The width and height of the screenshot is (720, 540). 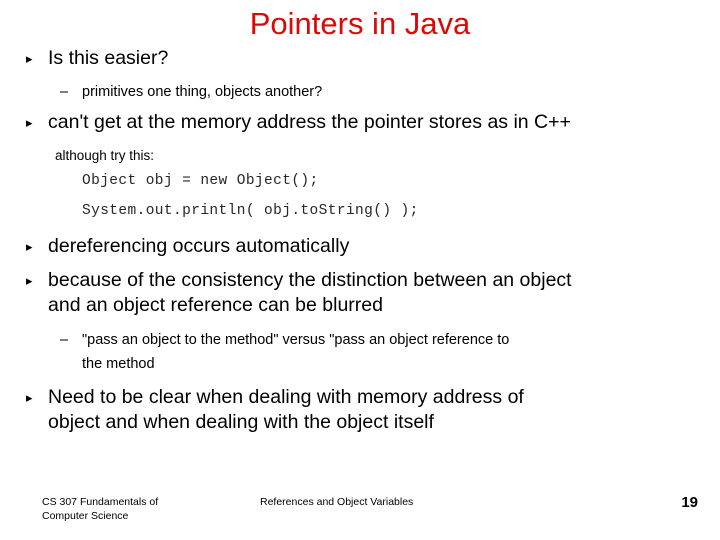 What do you see at coordinates (118, 364) in the screenshot?
I see `bullet-text-continuation: the method` at bounding box center [118, 364].